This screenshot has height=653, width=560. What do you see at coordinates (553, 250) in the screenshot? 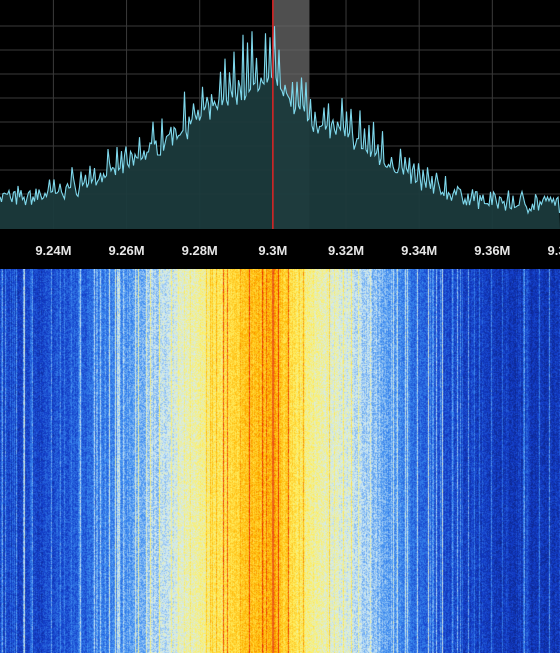
I see `freq-tick-label: 9.3` at bounding box center [553, 250].